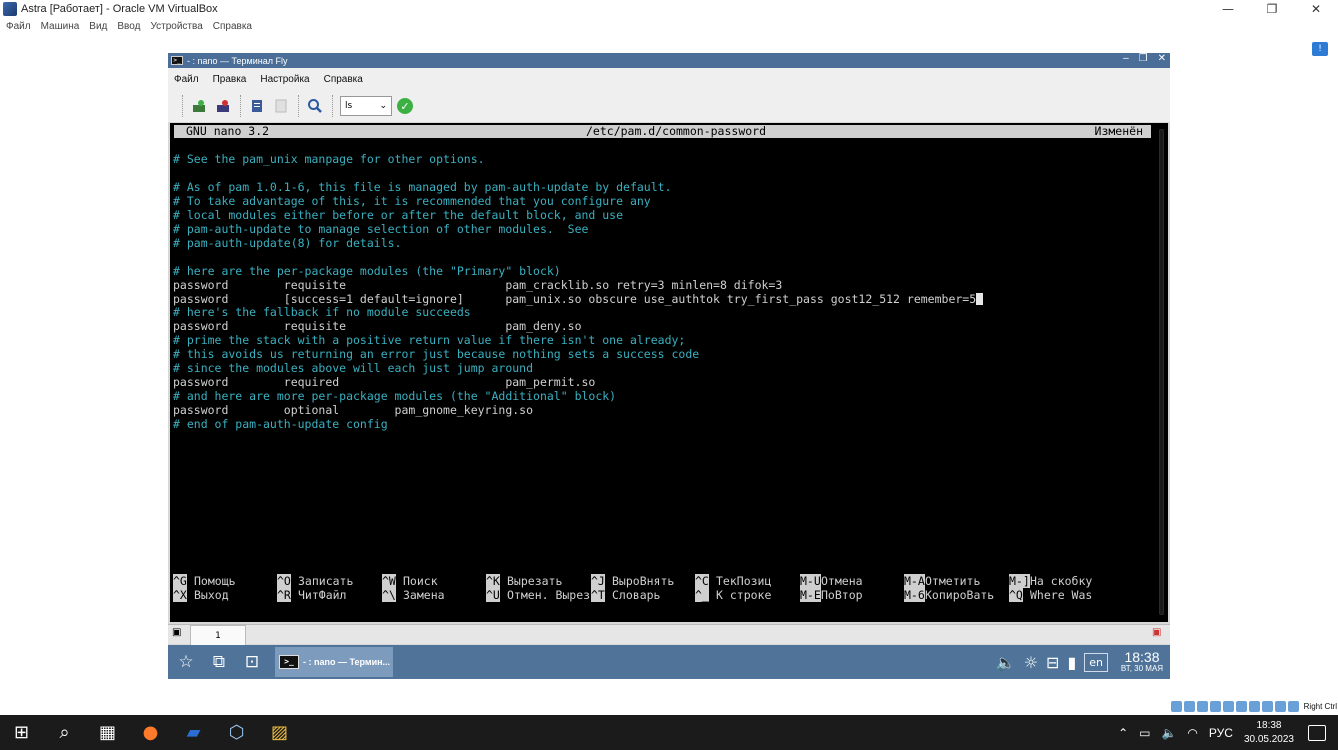 This screenshot has width=1338, height=750. I want to click on new-tab-icon, so click(199, 106).